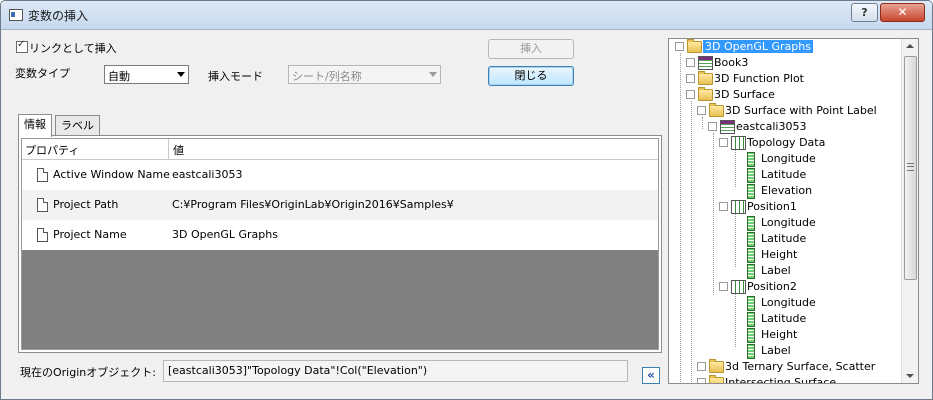 This screenshot has height=400, width=933. Describe the element at coordinates (146, 74) in the screenshot. I see `var-type-select: 自動` at that location.